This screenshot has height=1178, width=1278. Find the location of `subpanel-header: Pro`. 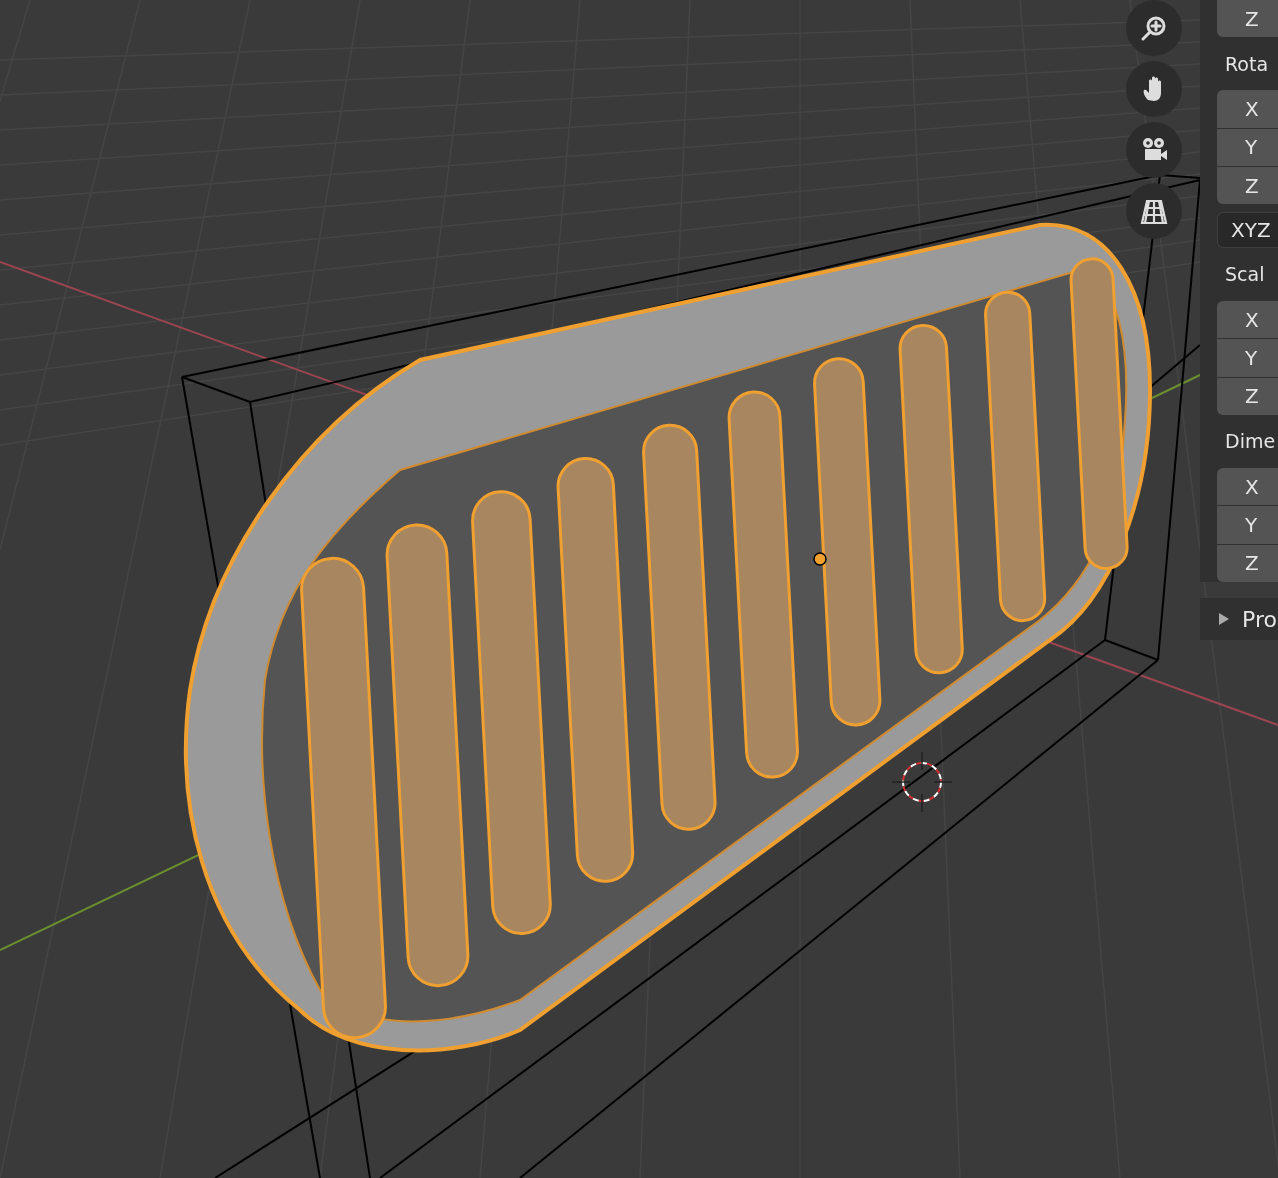

subpanel-header: Pro is located at coordinates (1239, 619).